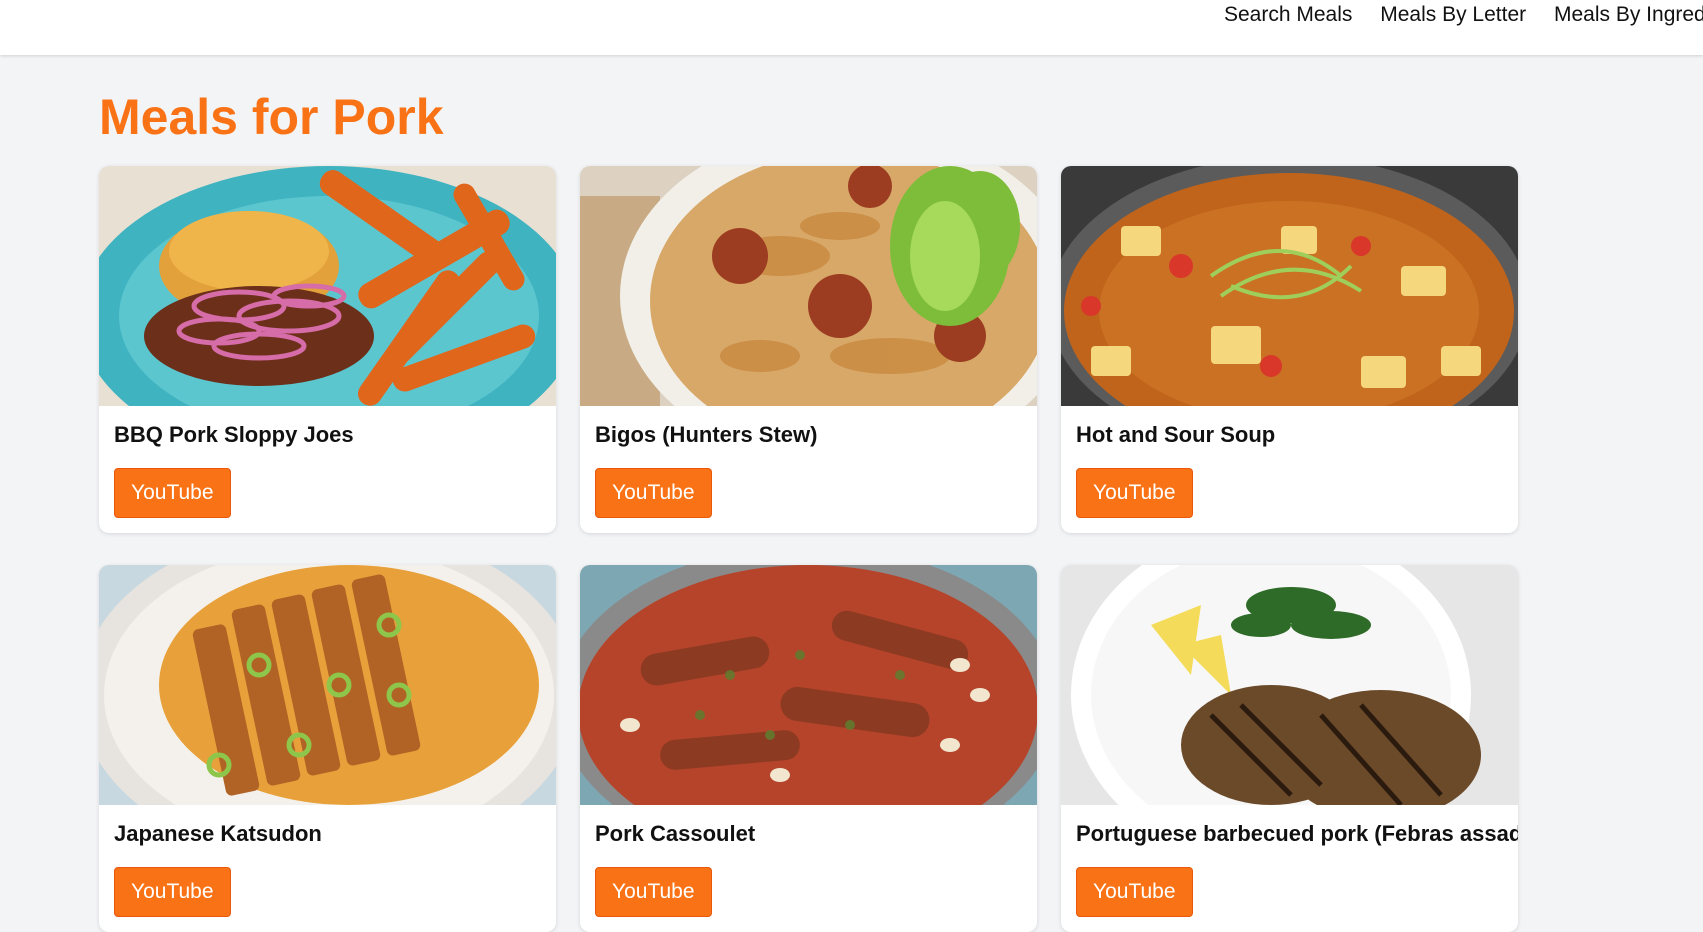  I want to click on meal-name: Pork Cassoulet, so click(675, 833).